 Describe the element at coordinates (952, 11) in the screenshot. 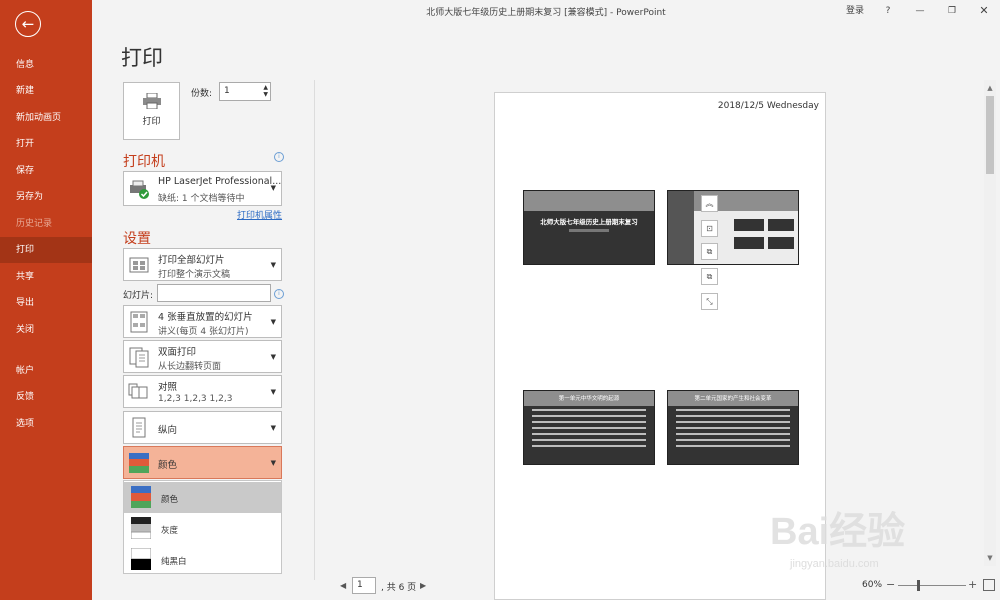

I see `restore-button: ❐` at that location.